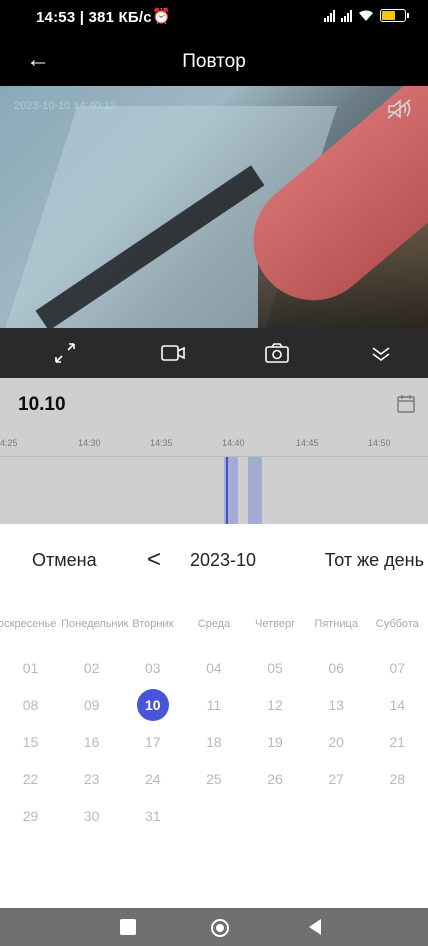  What do you see at coordinates (30, 779) in the screenshot?
I see `calendar-day: 22` at bounding box center [30, 779].